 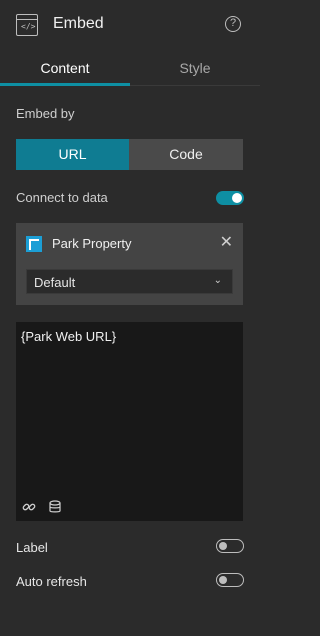 I want to click on panel-header: </> Embed ?, so click(x=130, y=25).